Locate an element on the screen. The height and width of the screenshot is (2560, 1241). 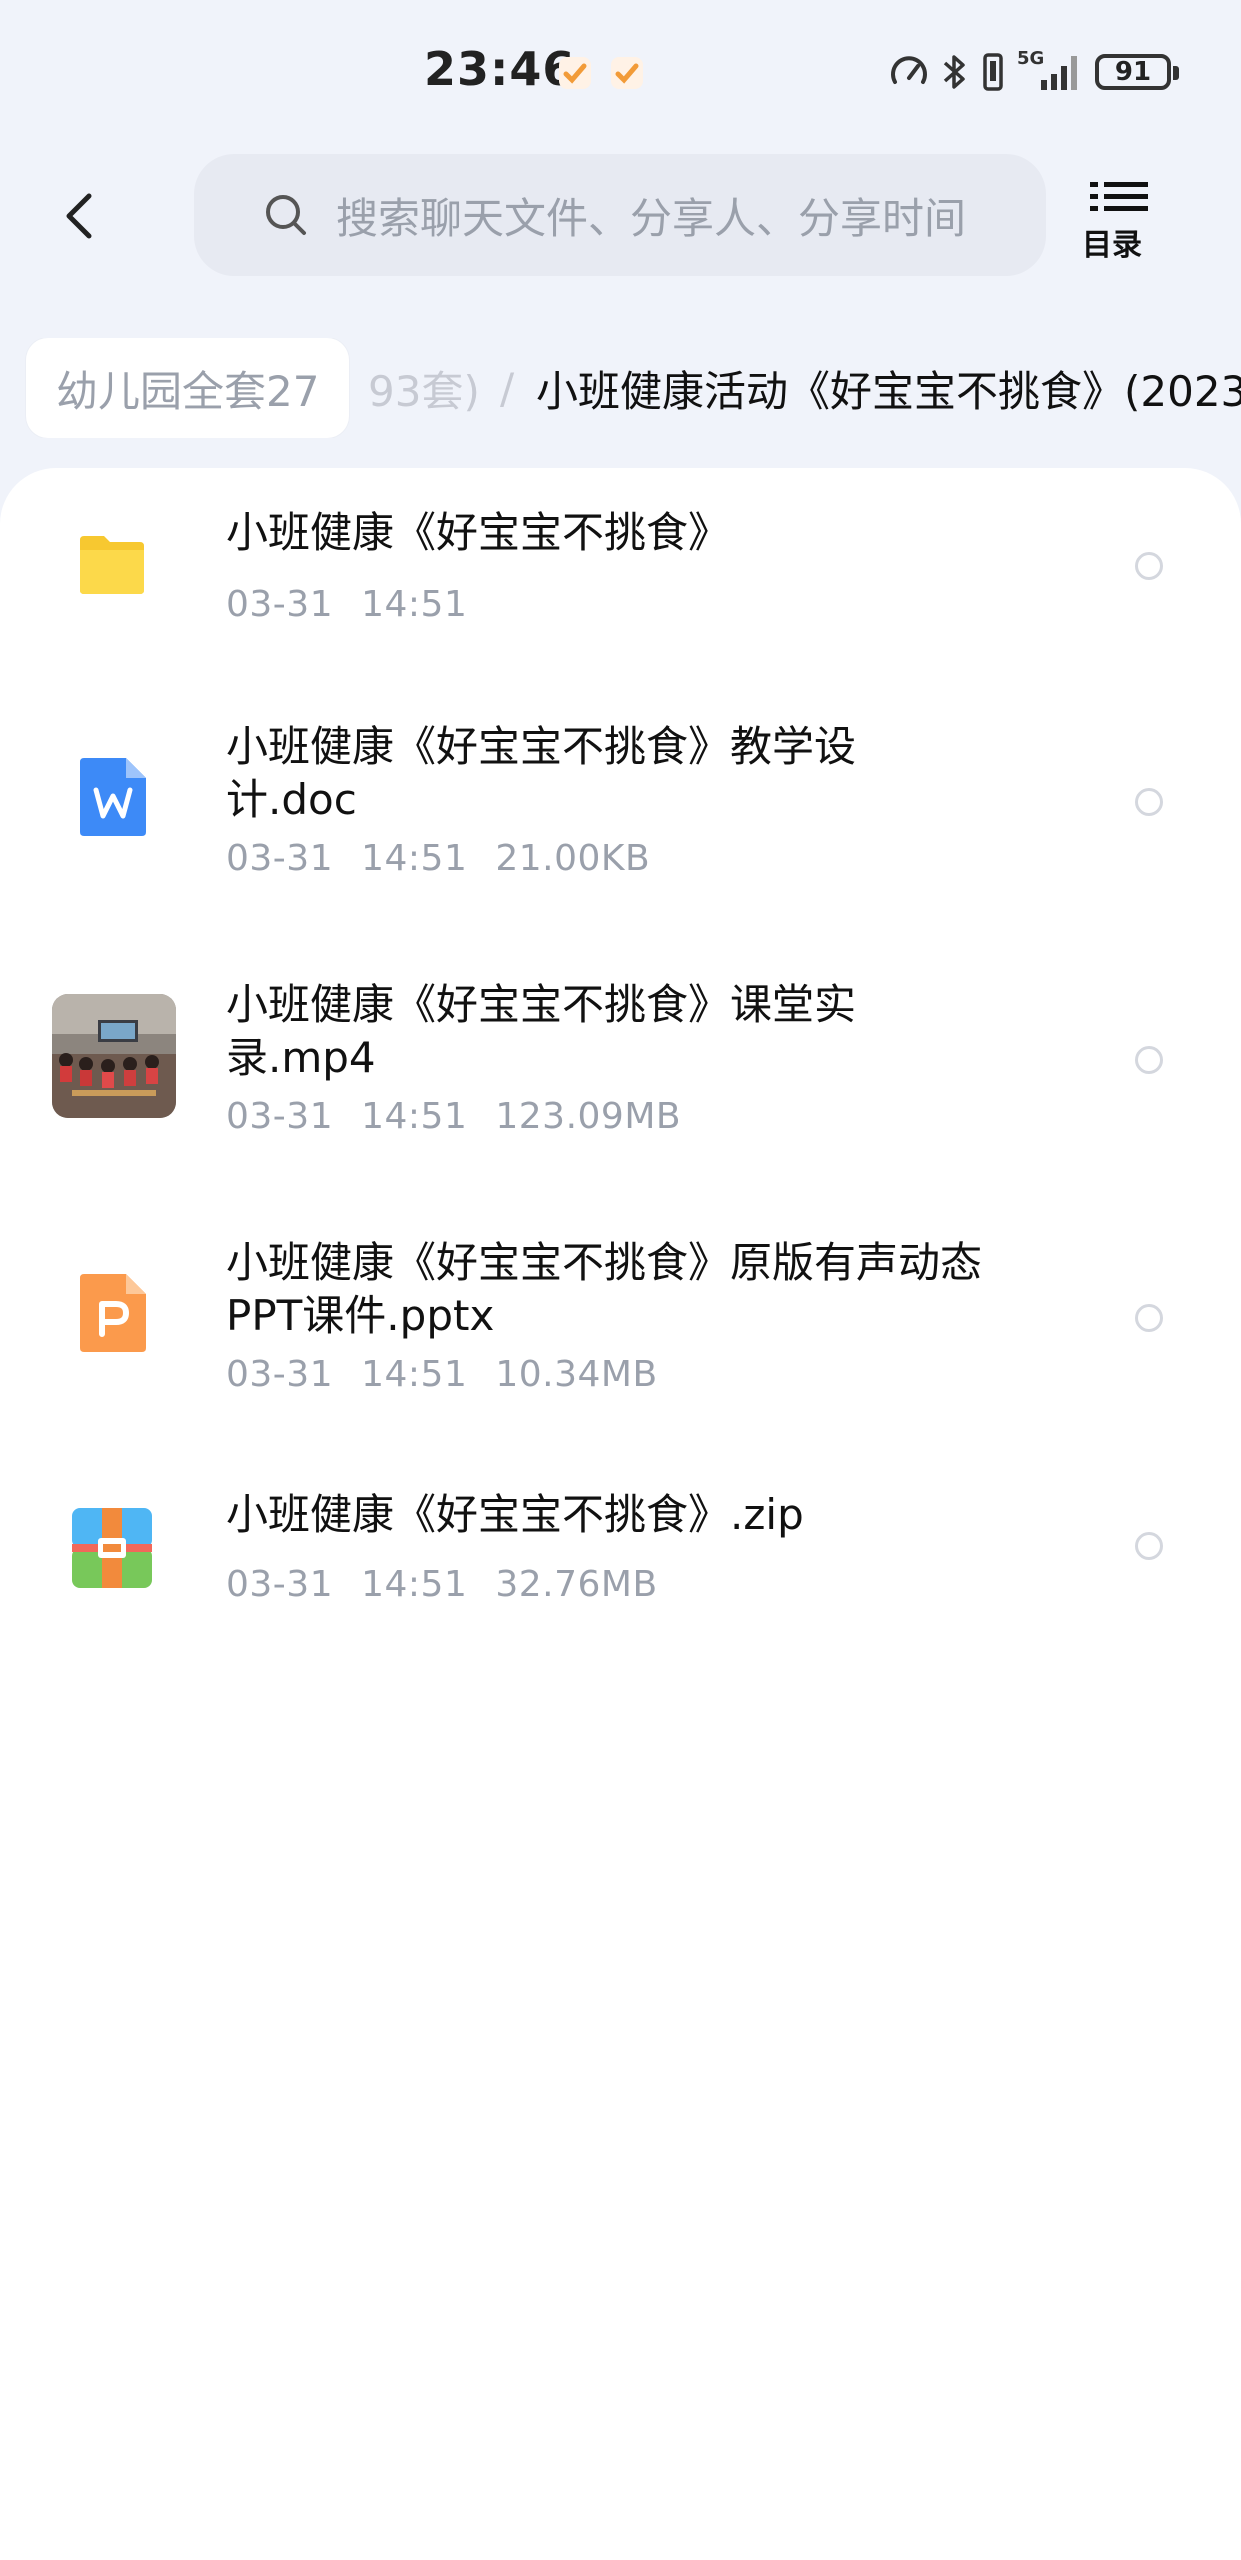
zip-icon is located at coordinates (112, 1548).